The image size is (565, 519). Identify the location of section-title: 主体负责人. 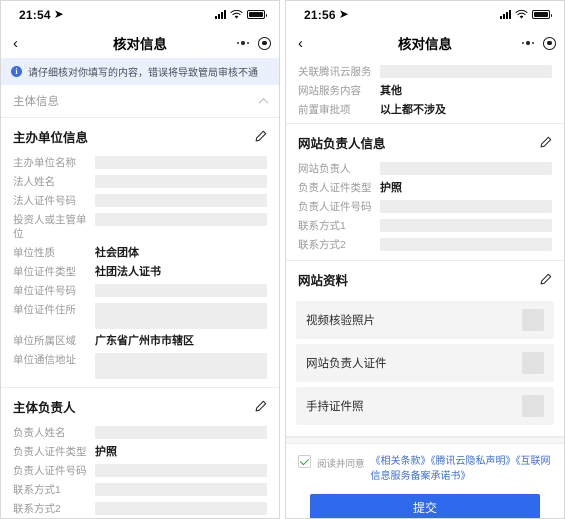
(44, 408).